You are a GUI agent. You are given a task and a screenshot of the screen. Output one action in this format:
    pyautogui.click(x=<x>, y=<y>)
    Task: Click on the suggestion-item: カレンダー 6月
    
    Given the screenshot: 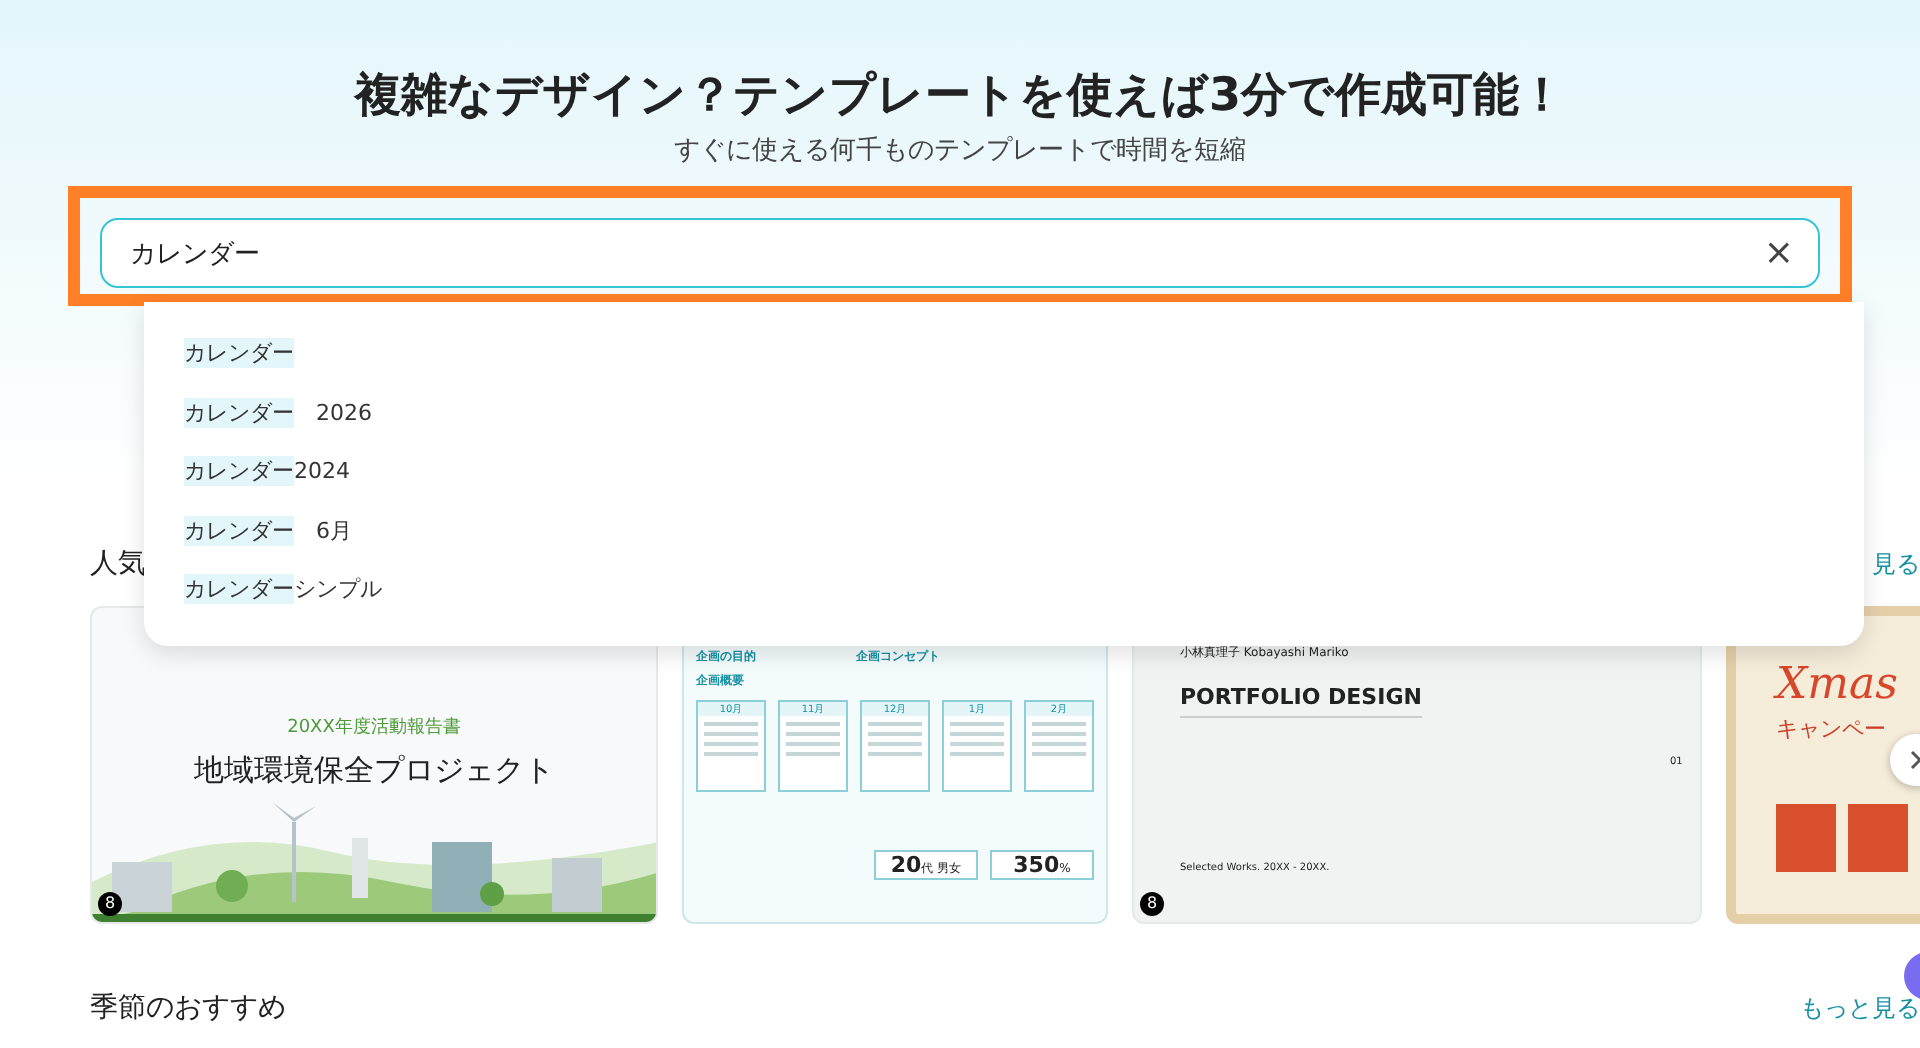 What is the action you would take?
    pyautogui.click(x=1004, y=541)
    